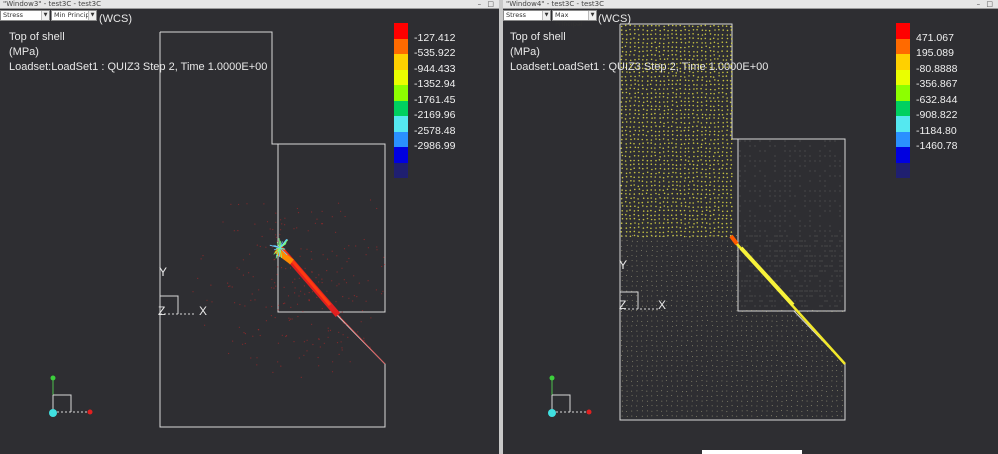  Describe the element at coordinates (178, 305) in the screenshot. I see `view-axis-indicator` at that location.